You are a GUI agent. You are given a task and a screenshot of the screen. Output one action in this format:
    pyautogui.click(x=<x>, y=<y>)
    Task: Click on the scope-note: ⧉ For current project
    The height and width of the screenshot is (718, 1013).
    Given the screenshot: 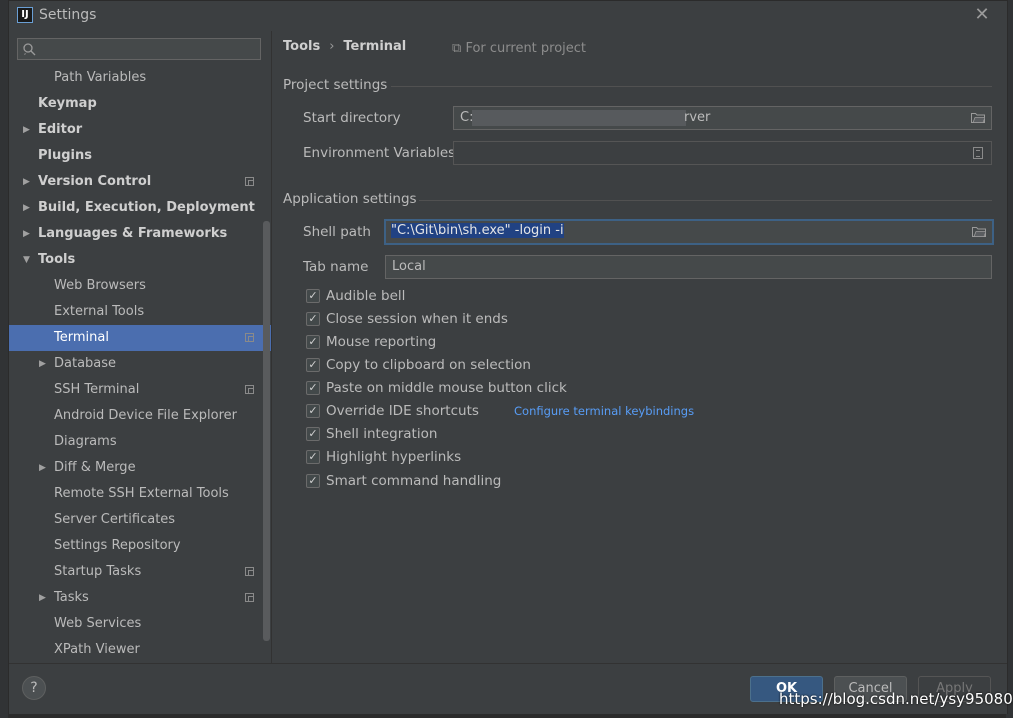 What is the action you would take?
    pyautogui.click(x=519, y=48)
    